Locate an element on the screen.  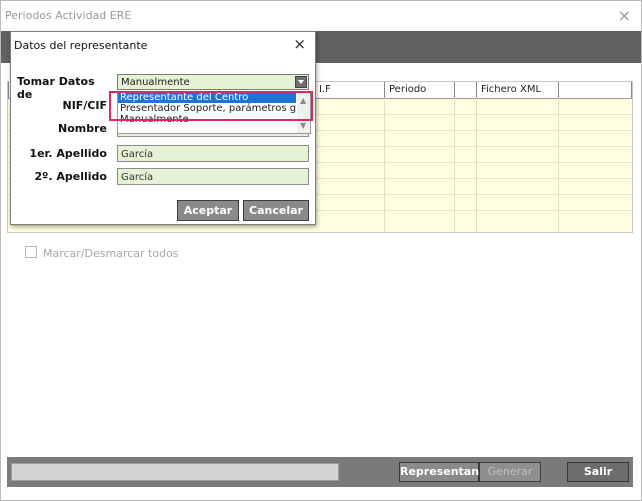
select-all-label: Marcar/Desmarcar todos is located at coordinates (111, 253).